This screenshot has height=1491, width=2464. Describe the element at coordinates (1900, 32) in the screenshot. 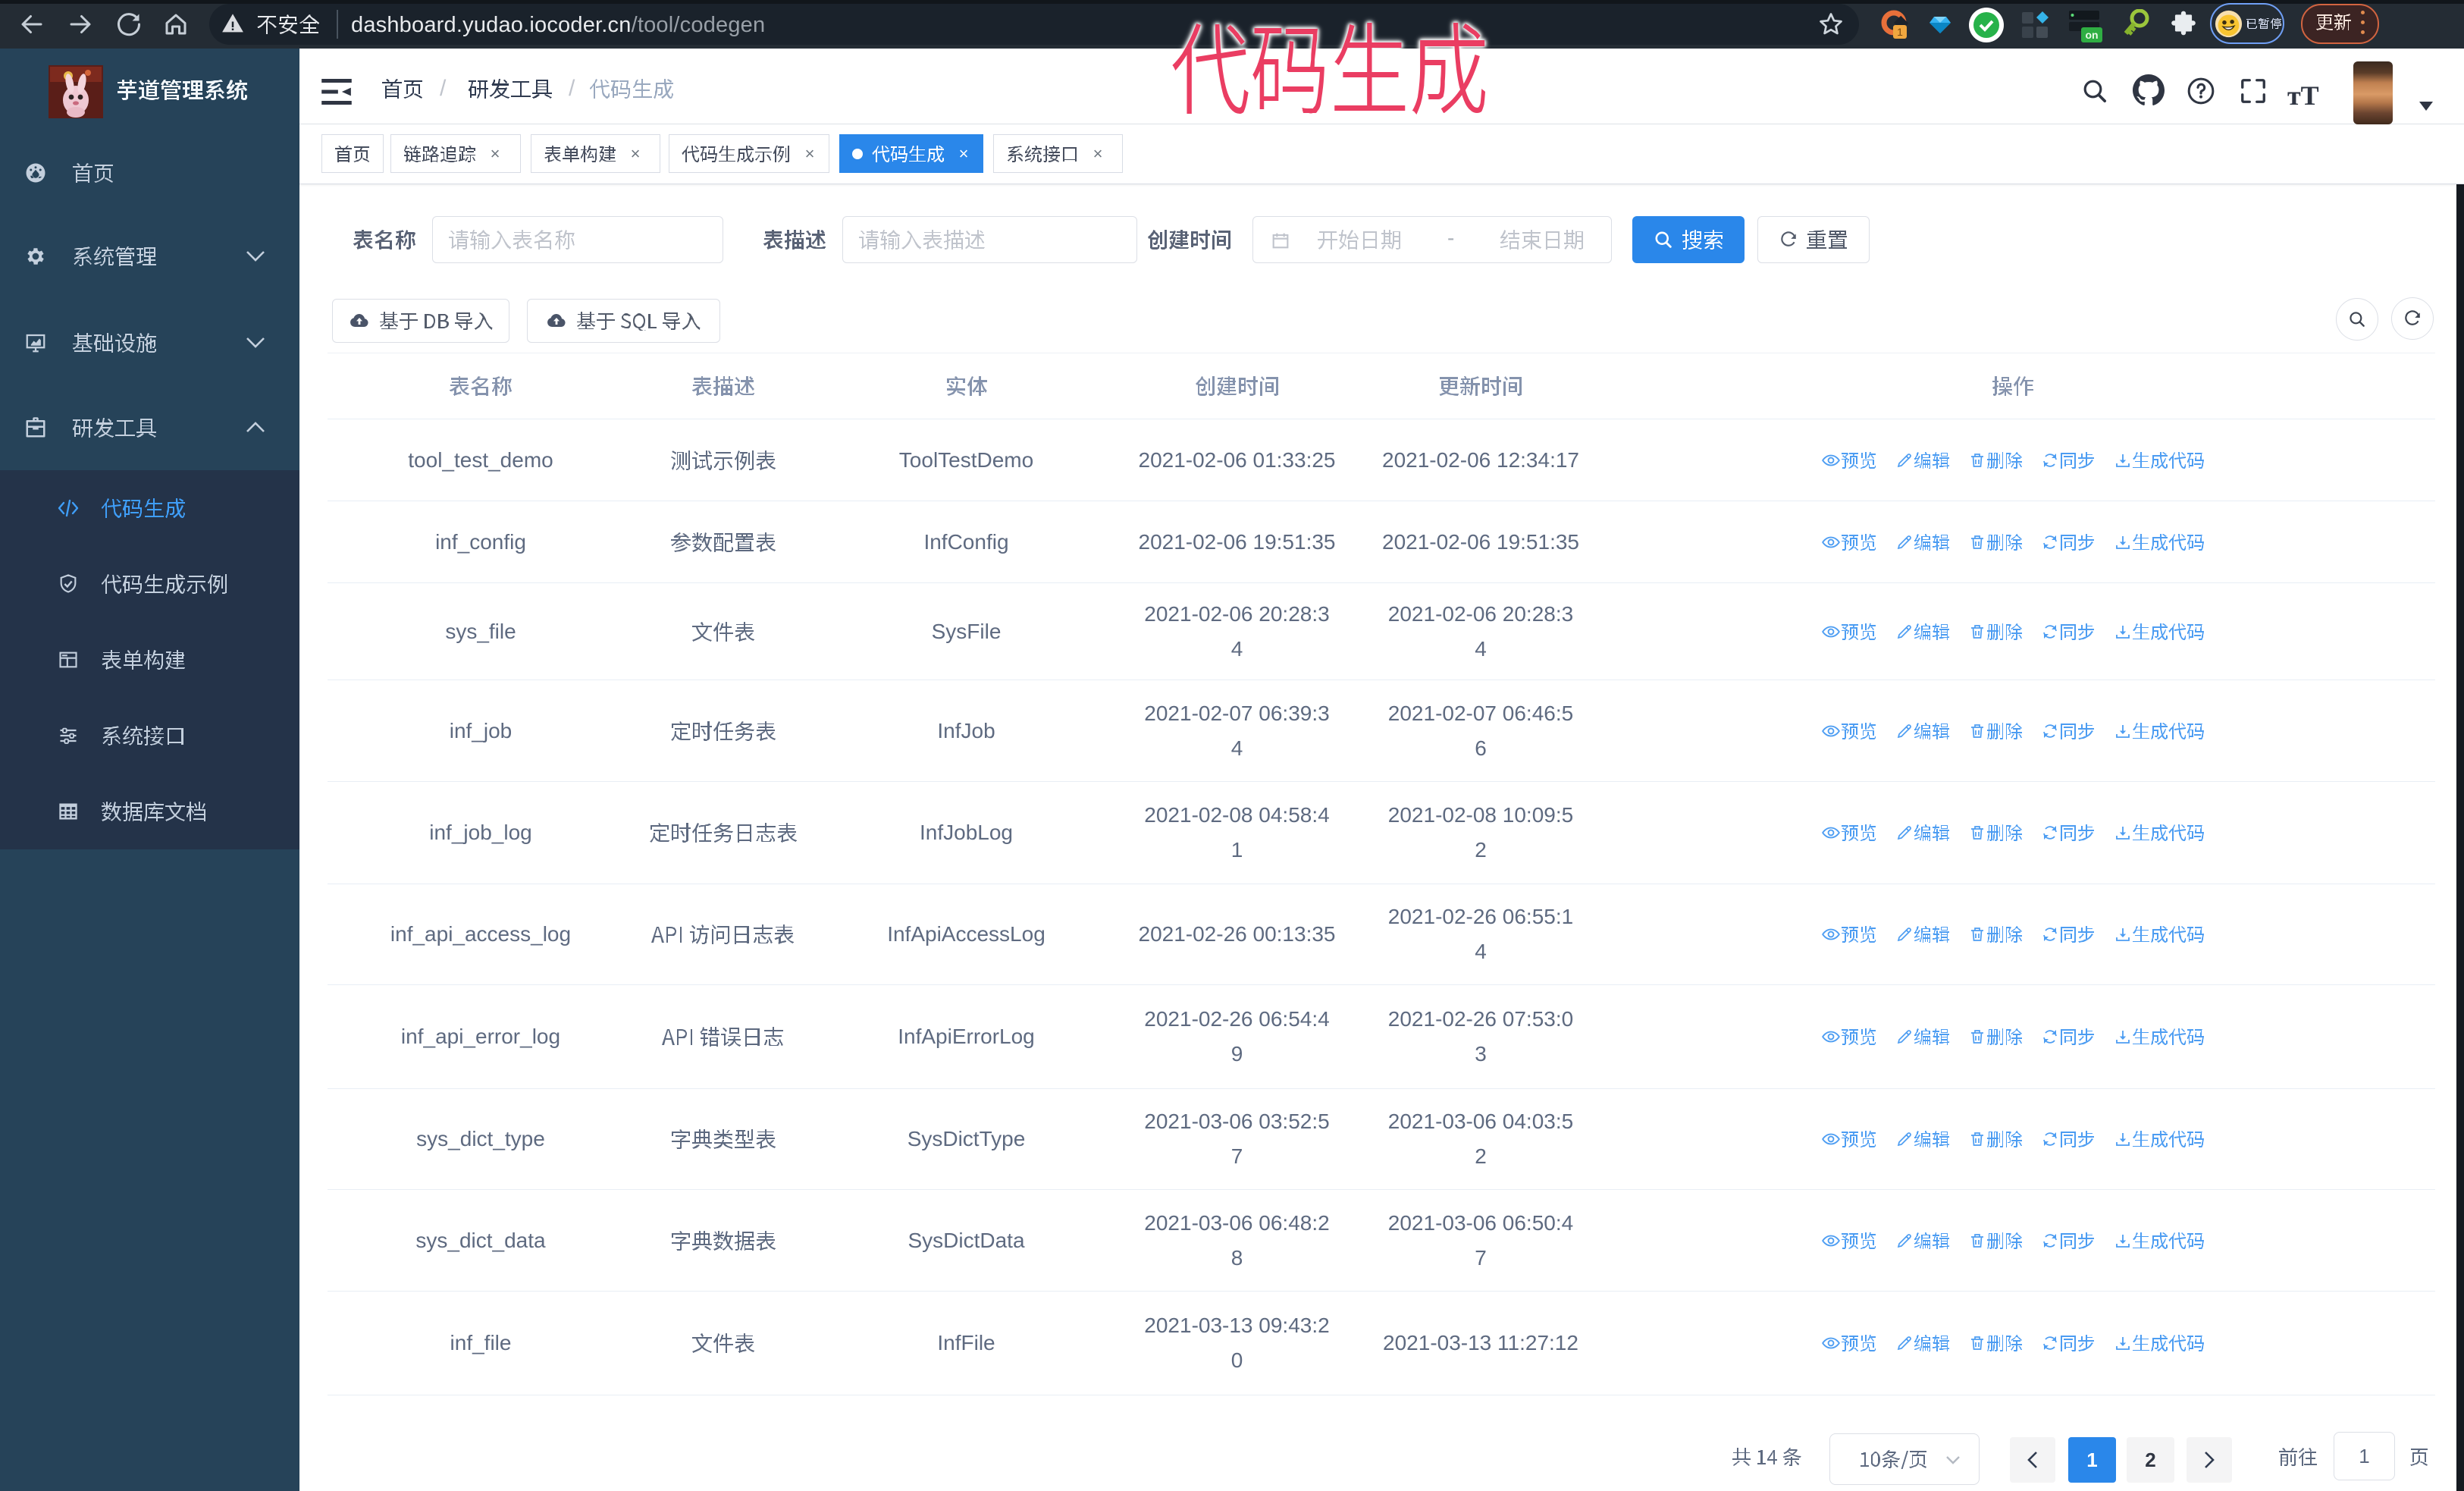

I see `svg-text: 1` at that location.